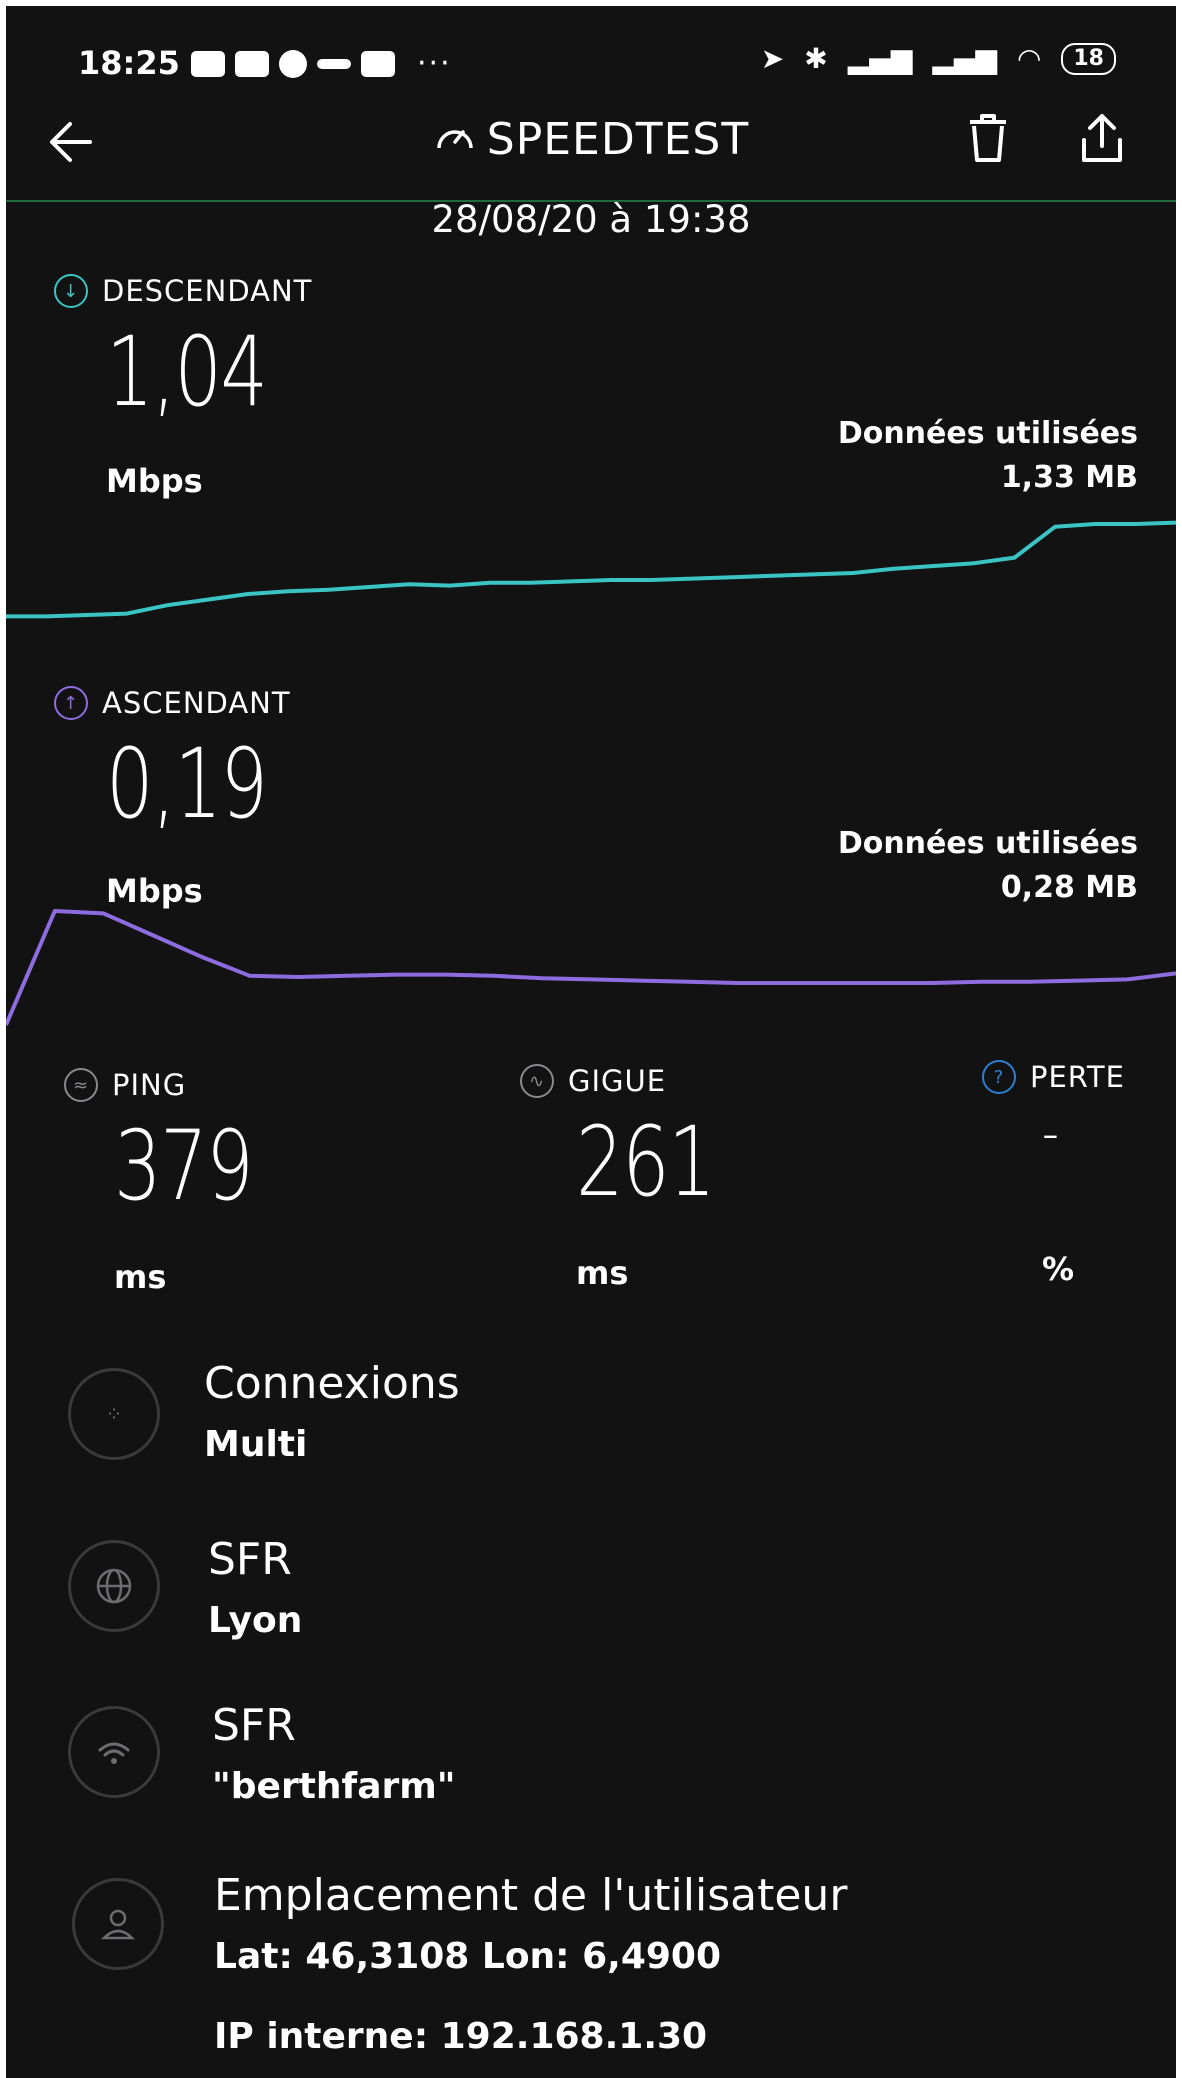  Describe the element at coordinates (208, 63) in the screenshot. I see `message-icon` at that location.